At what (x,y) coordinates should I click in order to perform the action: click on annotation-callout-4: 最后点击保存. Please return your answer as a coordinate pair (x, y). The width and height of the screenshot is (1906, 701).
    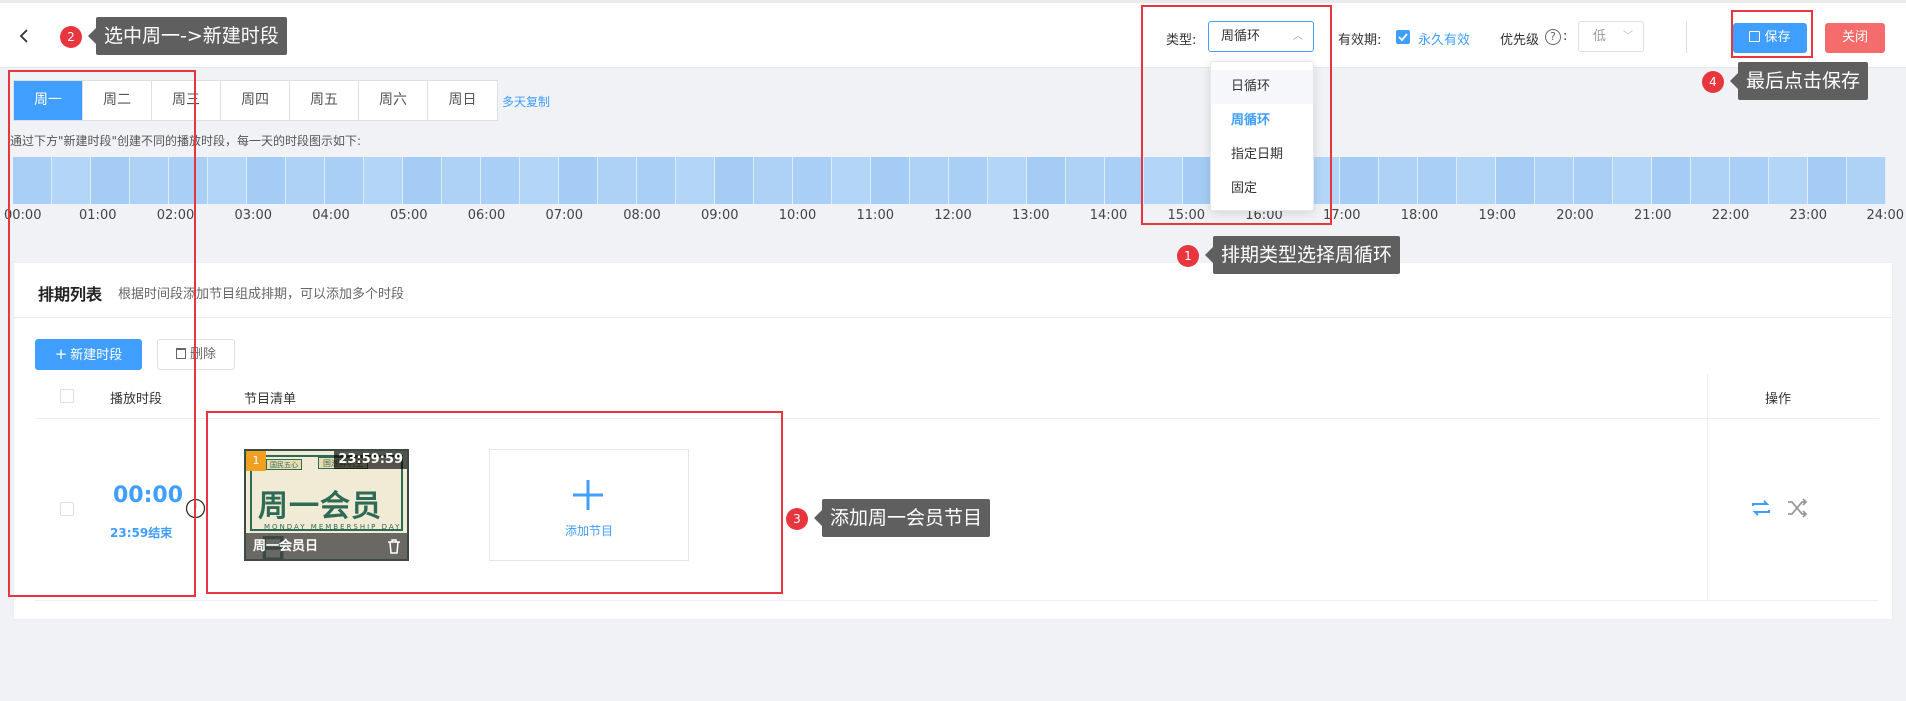
    Looking at the image, I should click on (1799, 81).